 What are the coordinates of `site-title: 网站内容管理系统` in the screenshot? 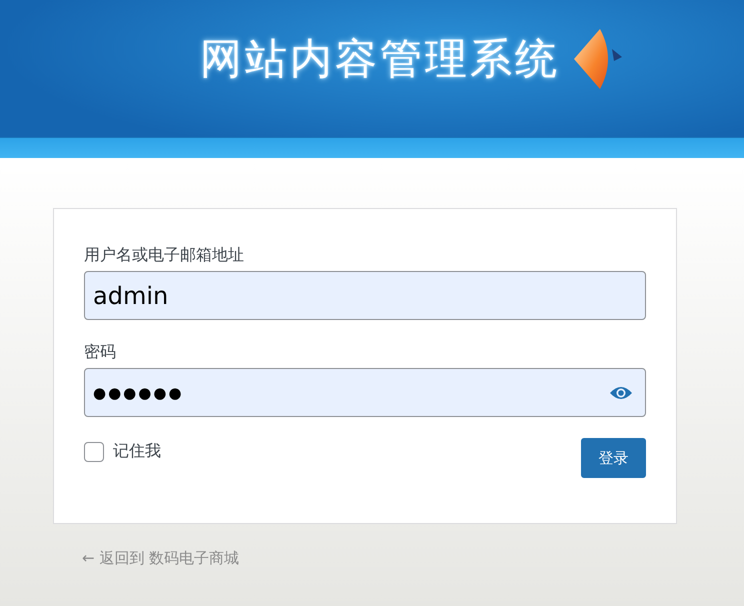 It's located at (380, 58).